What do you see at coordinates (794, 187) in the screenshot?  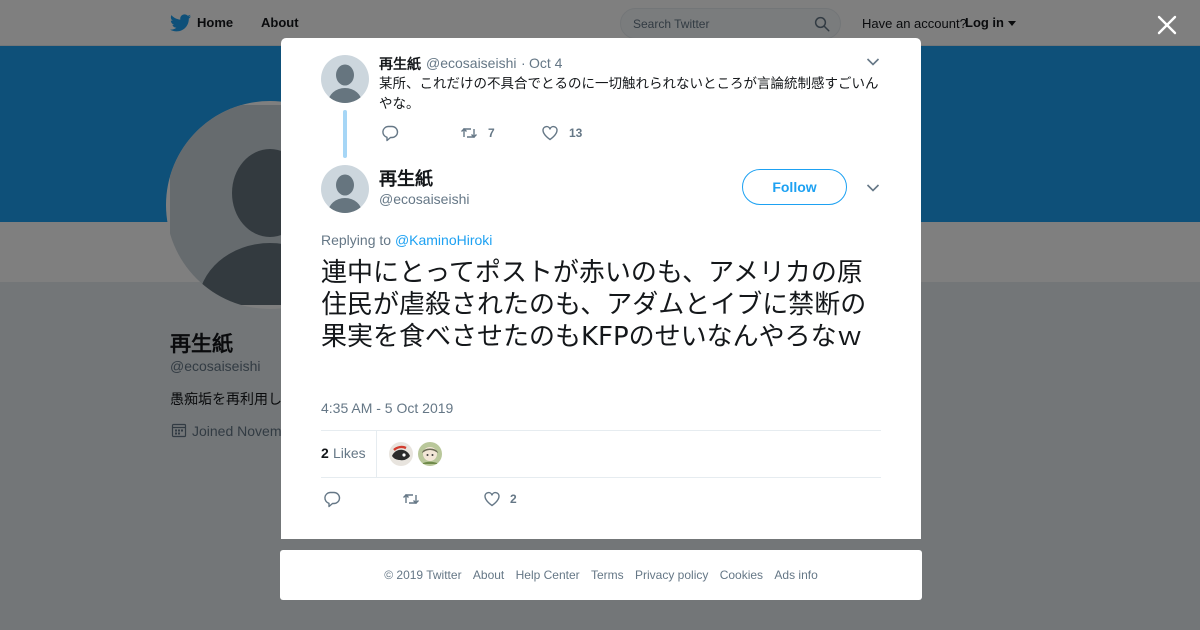 I see `follow-button: Follow` at bounding box center [794, 187].